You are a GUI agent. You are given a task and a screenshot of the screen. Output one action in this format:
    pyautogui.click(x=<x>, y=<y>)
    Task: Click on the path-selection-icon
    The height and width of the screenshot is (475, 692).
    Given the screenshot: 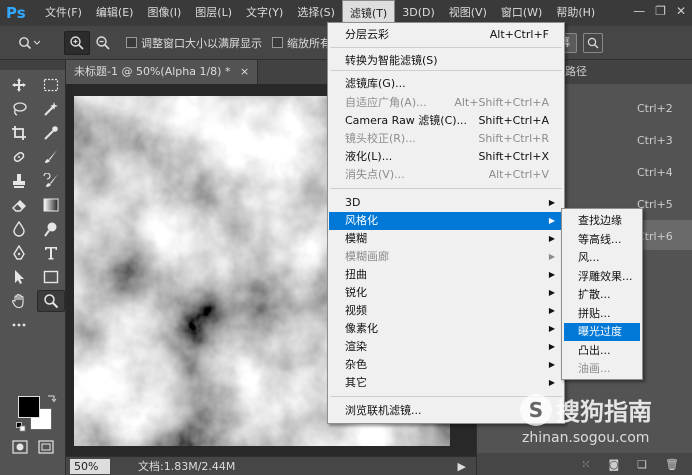 What is the action you would take?
    pyautogui.click(x=19, y=277)
    